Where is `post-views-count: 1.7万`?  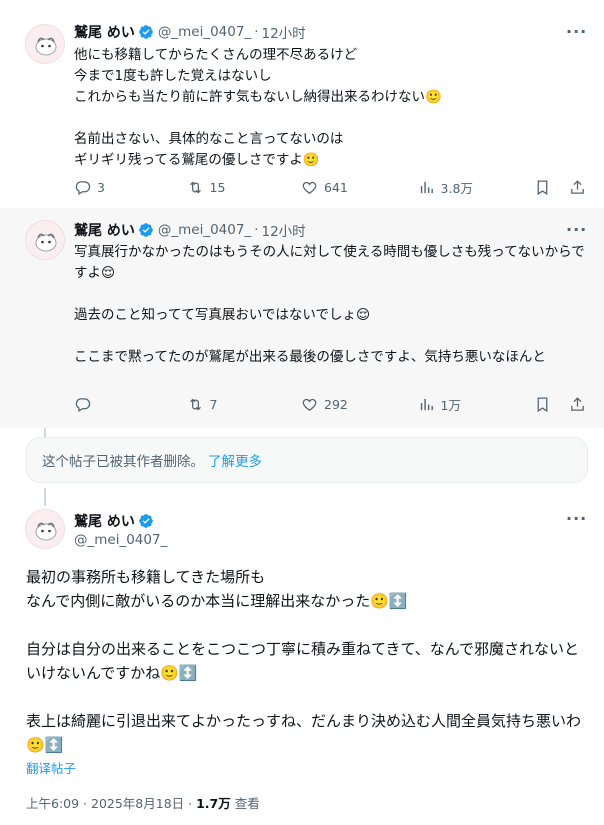
post-views-count: 1.7万 is located at coordinates (213, 803).